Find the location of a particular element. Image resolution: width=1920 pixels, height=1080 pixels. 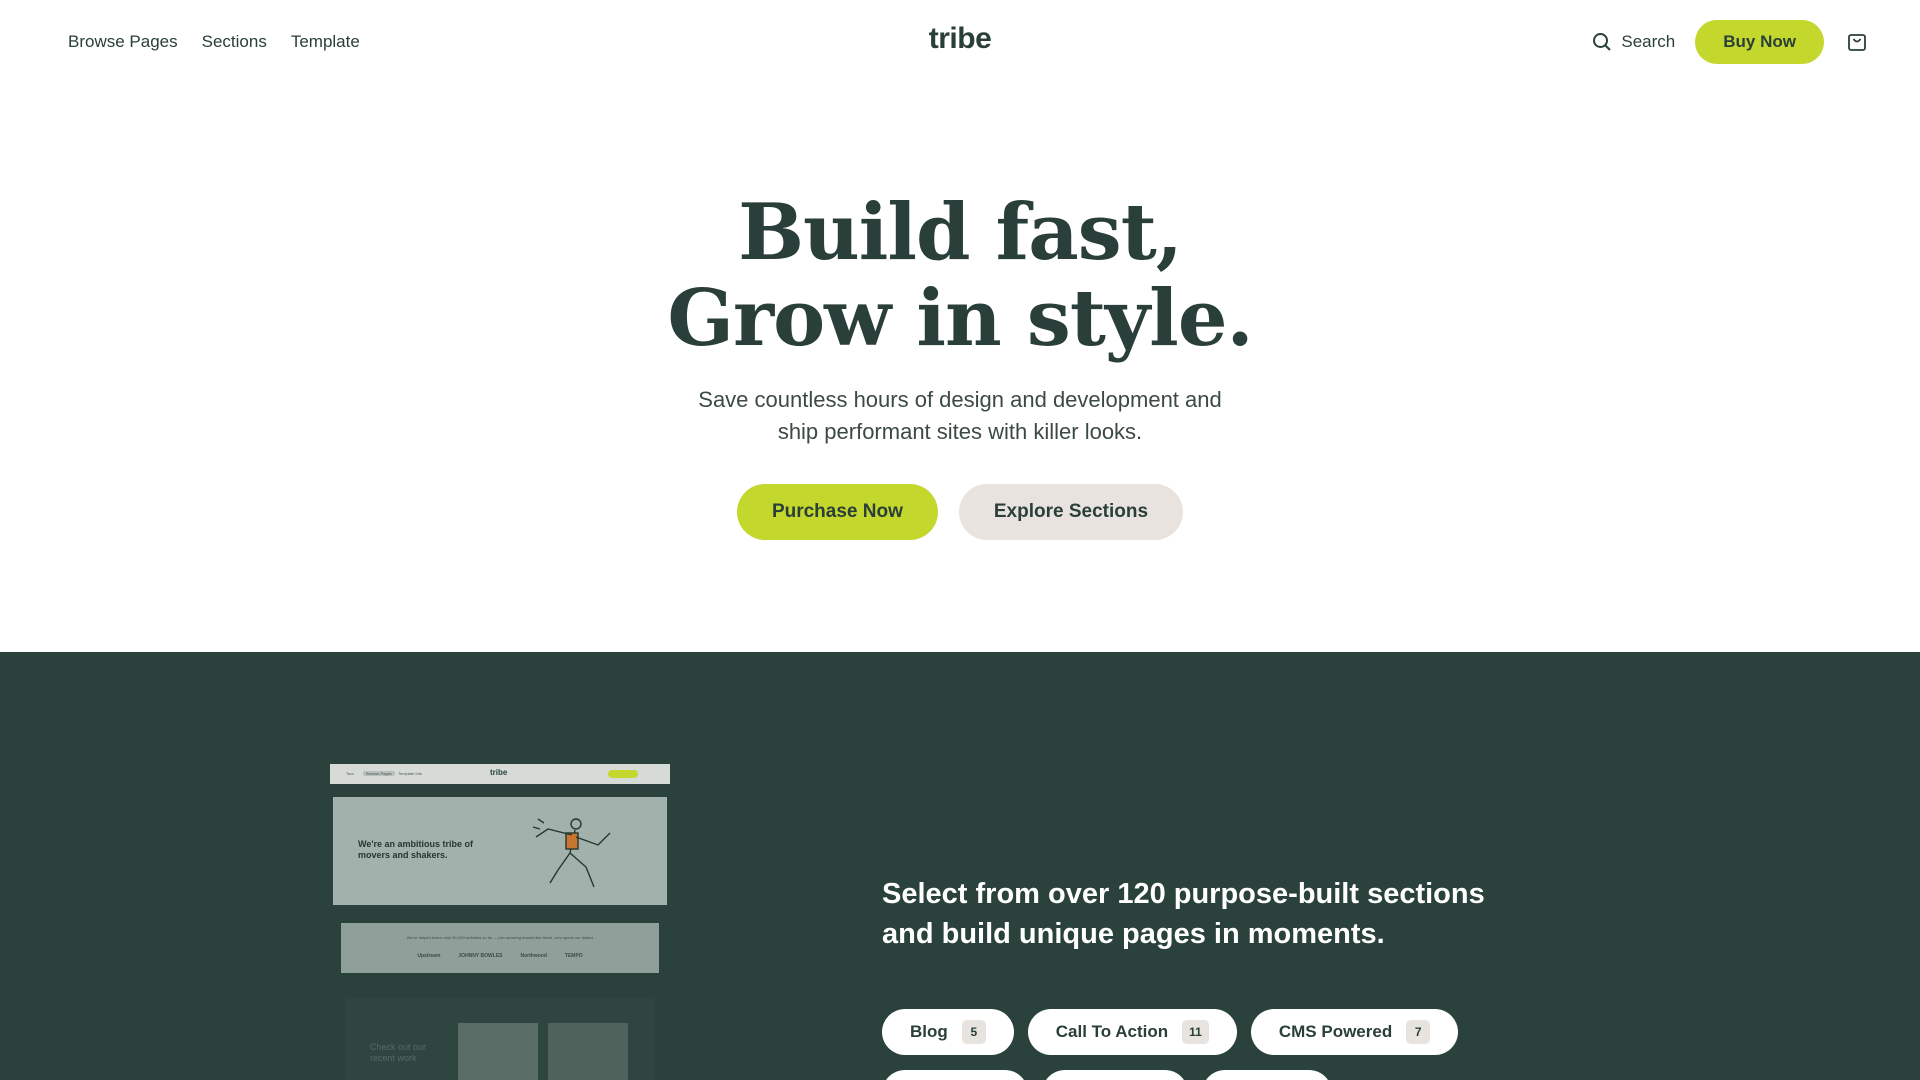

section-category-tags-row2 is located at coordinates (1107, 1075).